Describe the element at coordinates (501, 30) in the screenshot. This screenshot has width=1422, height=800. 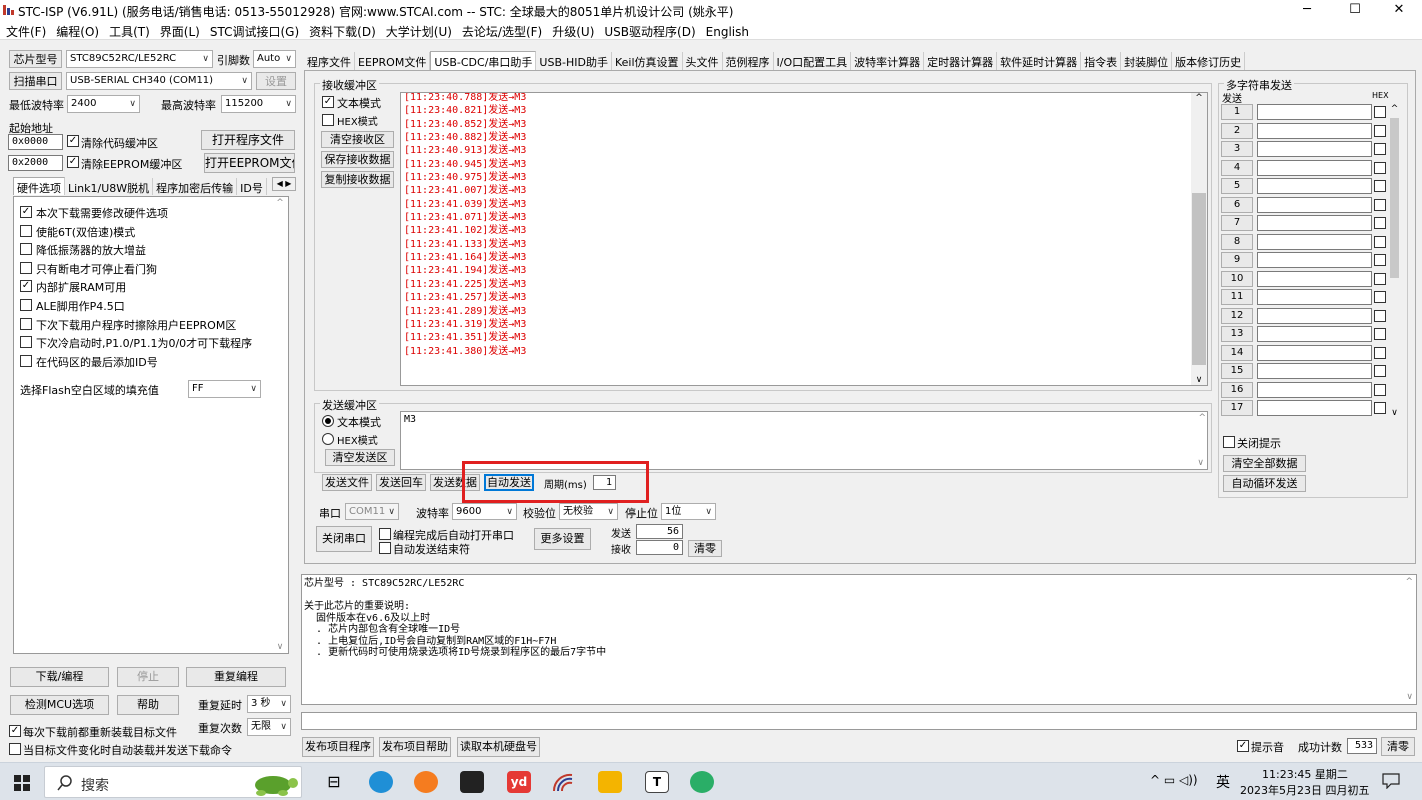
I see `menu-item-7: 去论坛/选型(F)` at that location.